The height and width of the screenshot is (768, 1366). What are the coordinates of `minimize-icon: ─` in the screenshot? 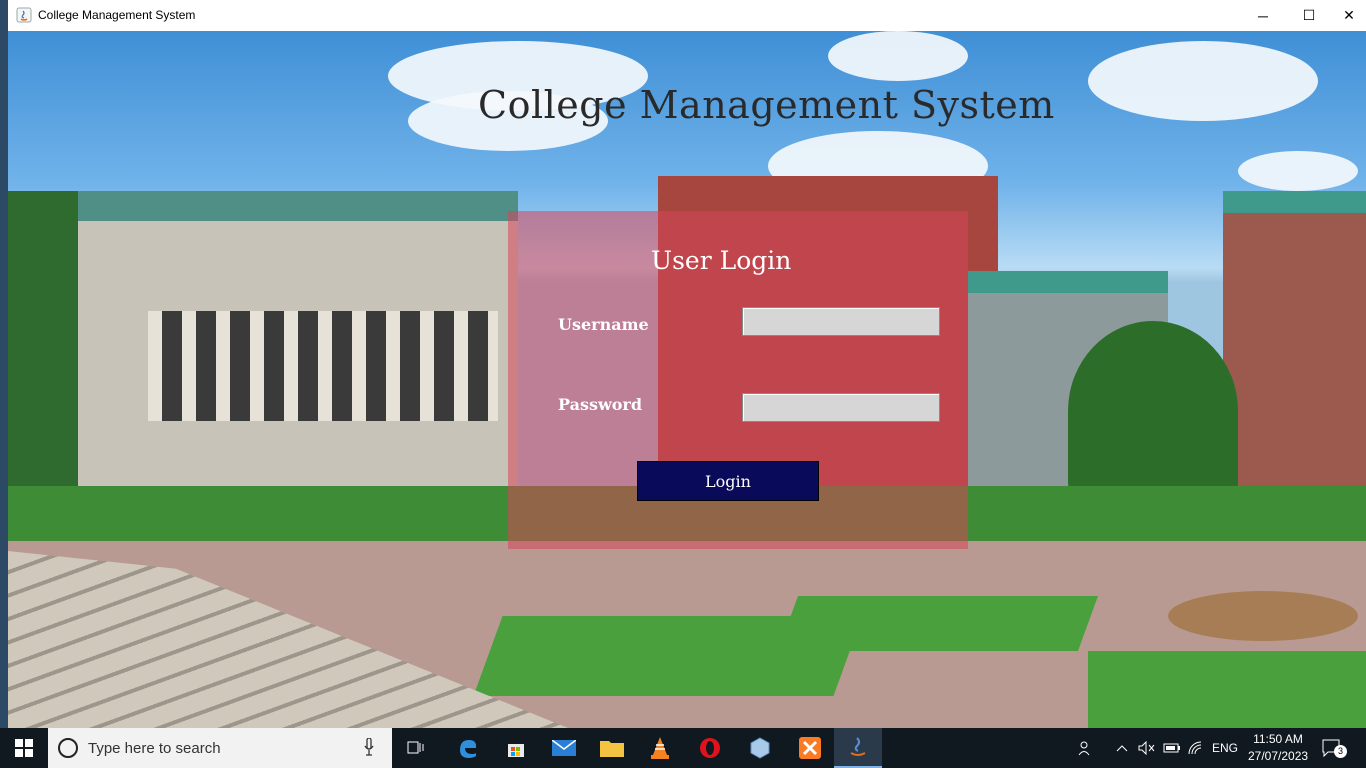 It's located at (1263, 15).